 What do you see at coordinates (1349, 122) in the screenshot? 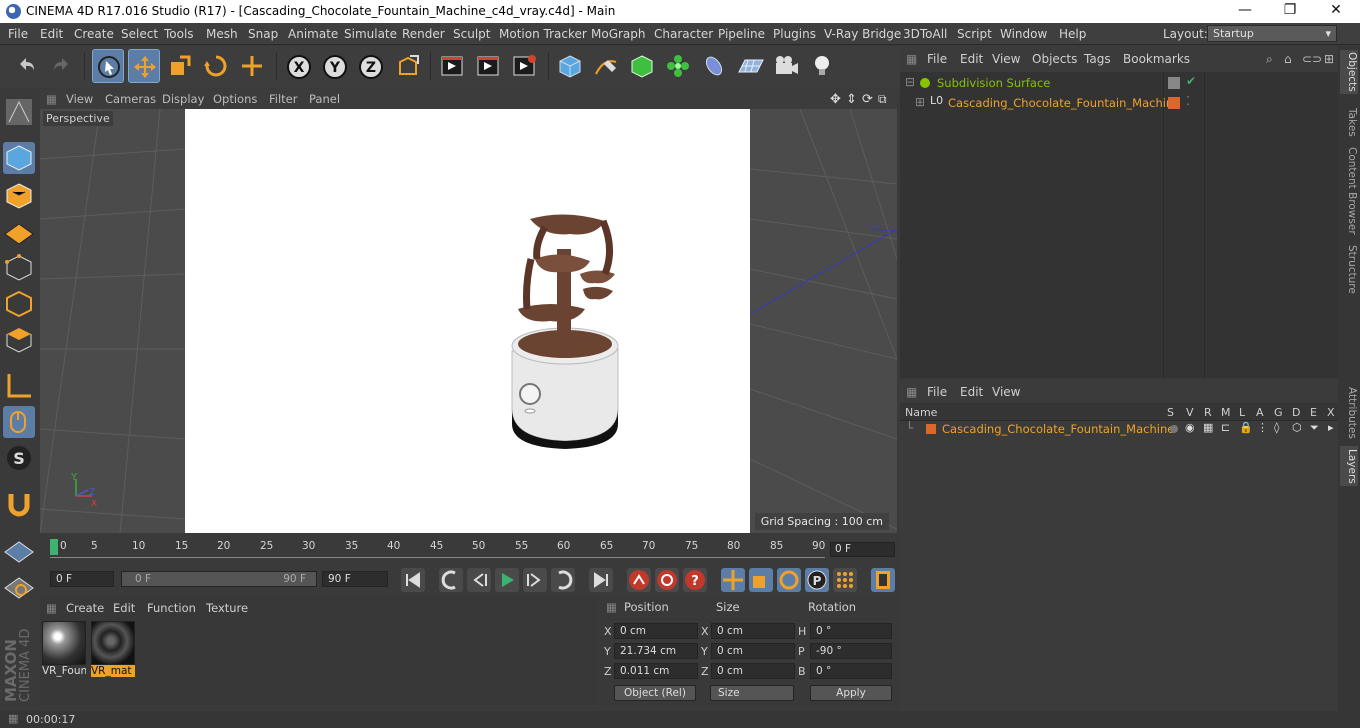
I see `tab-takes: Takes` at bounding box center [1349, 122].